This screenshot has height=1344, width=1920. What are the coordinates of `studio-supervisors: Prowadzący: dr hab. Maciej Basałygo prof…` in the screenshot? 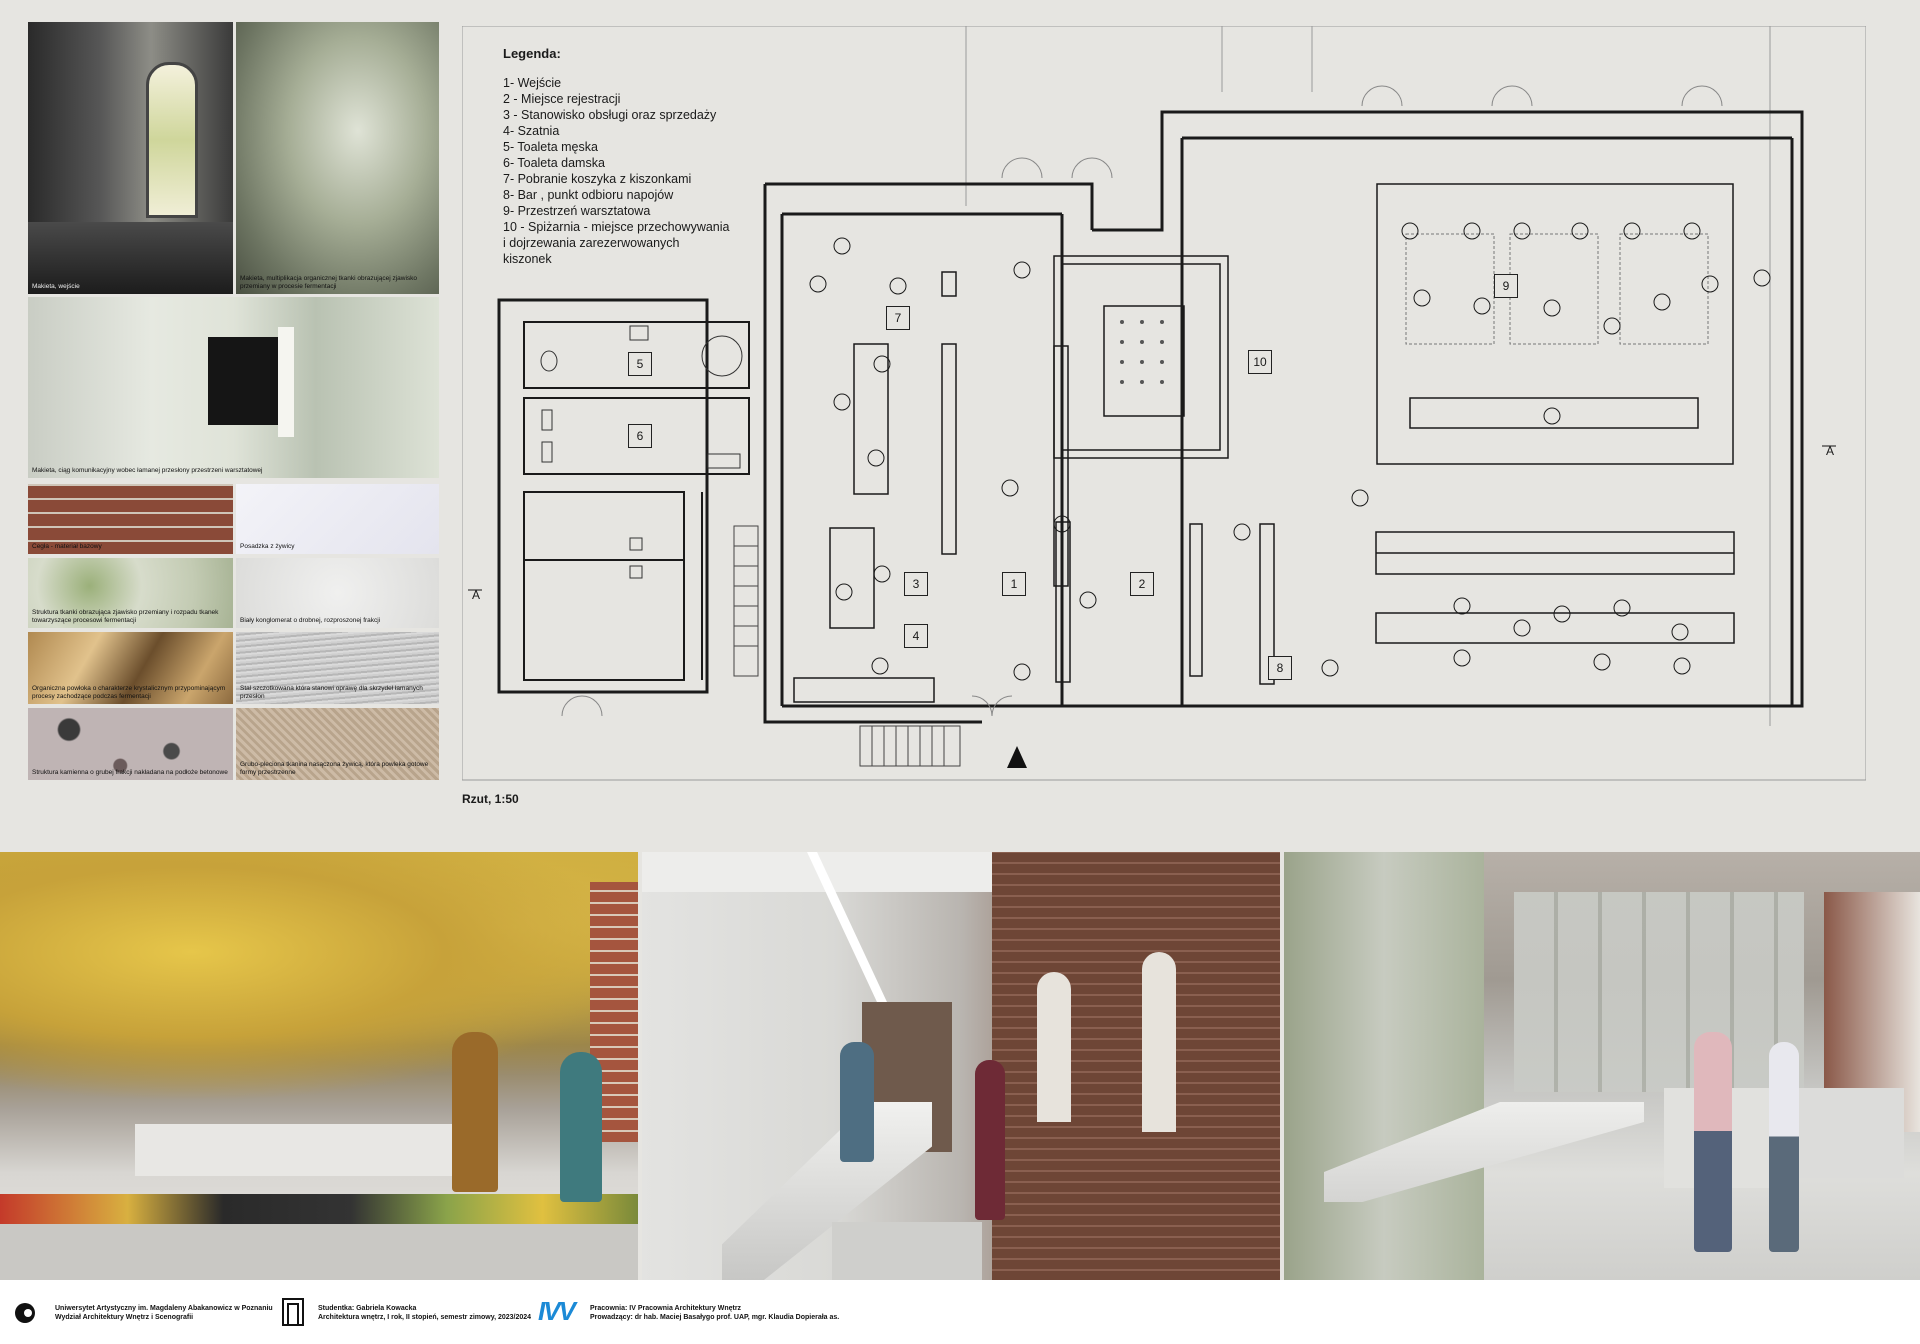 It's located at (715, 1317).